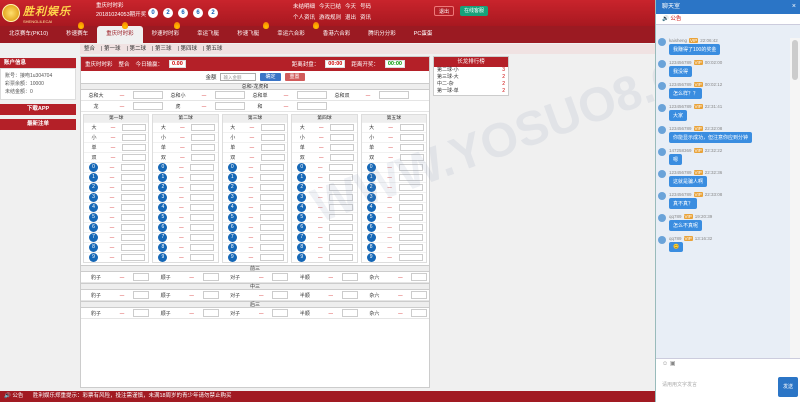 This screenshot has height=402, width=800. Describe the element at coordinates (89, 49) in the screenshot. I see `subnav-item: 整合` at that location.